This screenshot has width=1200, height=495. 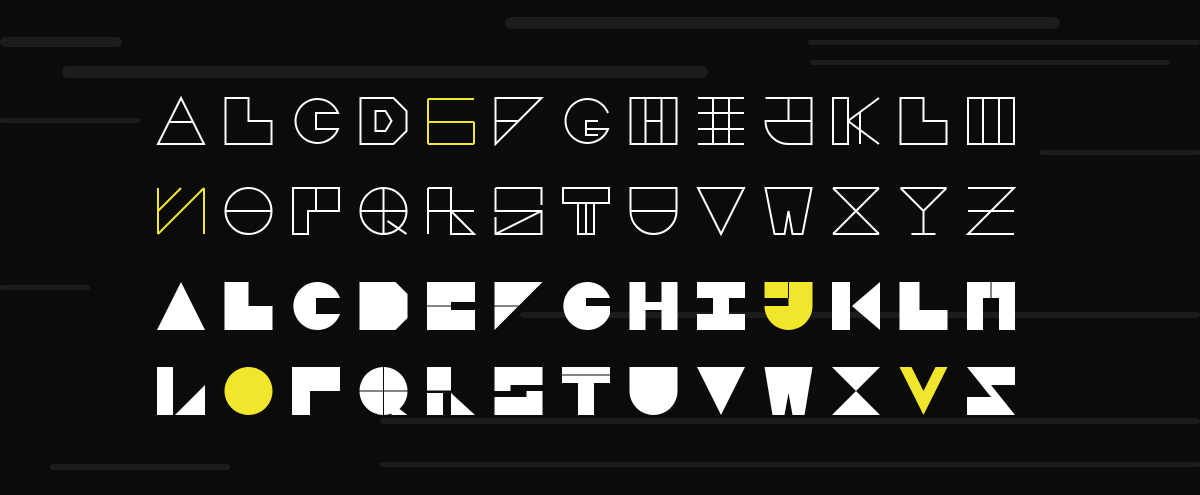 I want to click on outline-glyph-r-shape, so click(x=452, y=211).